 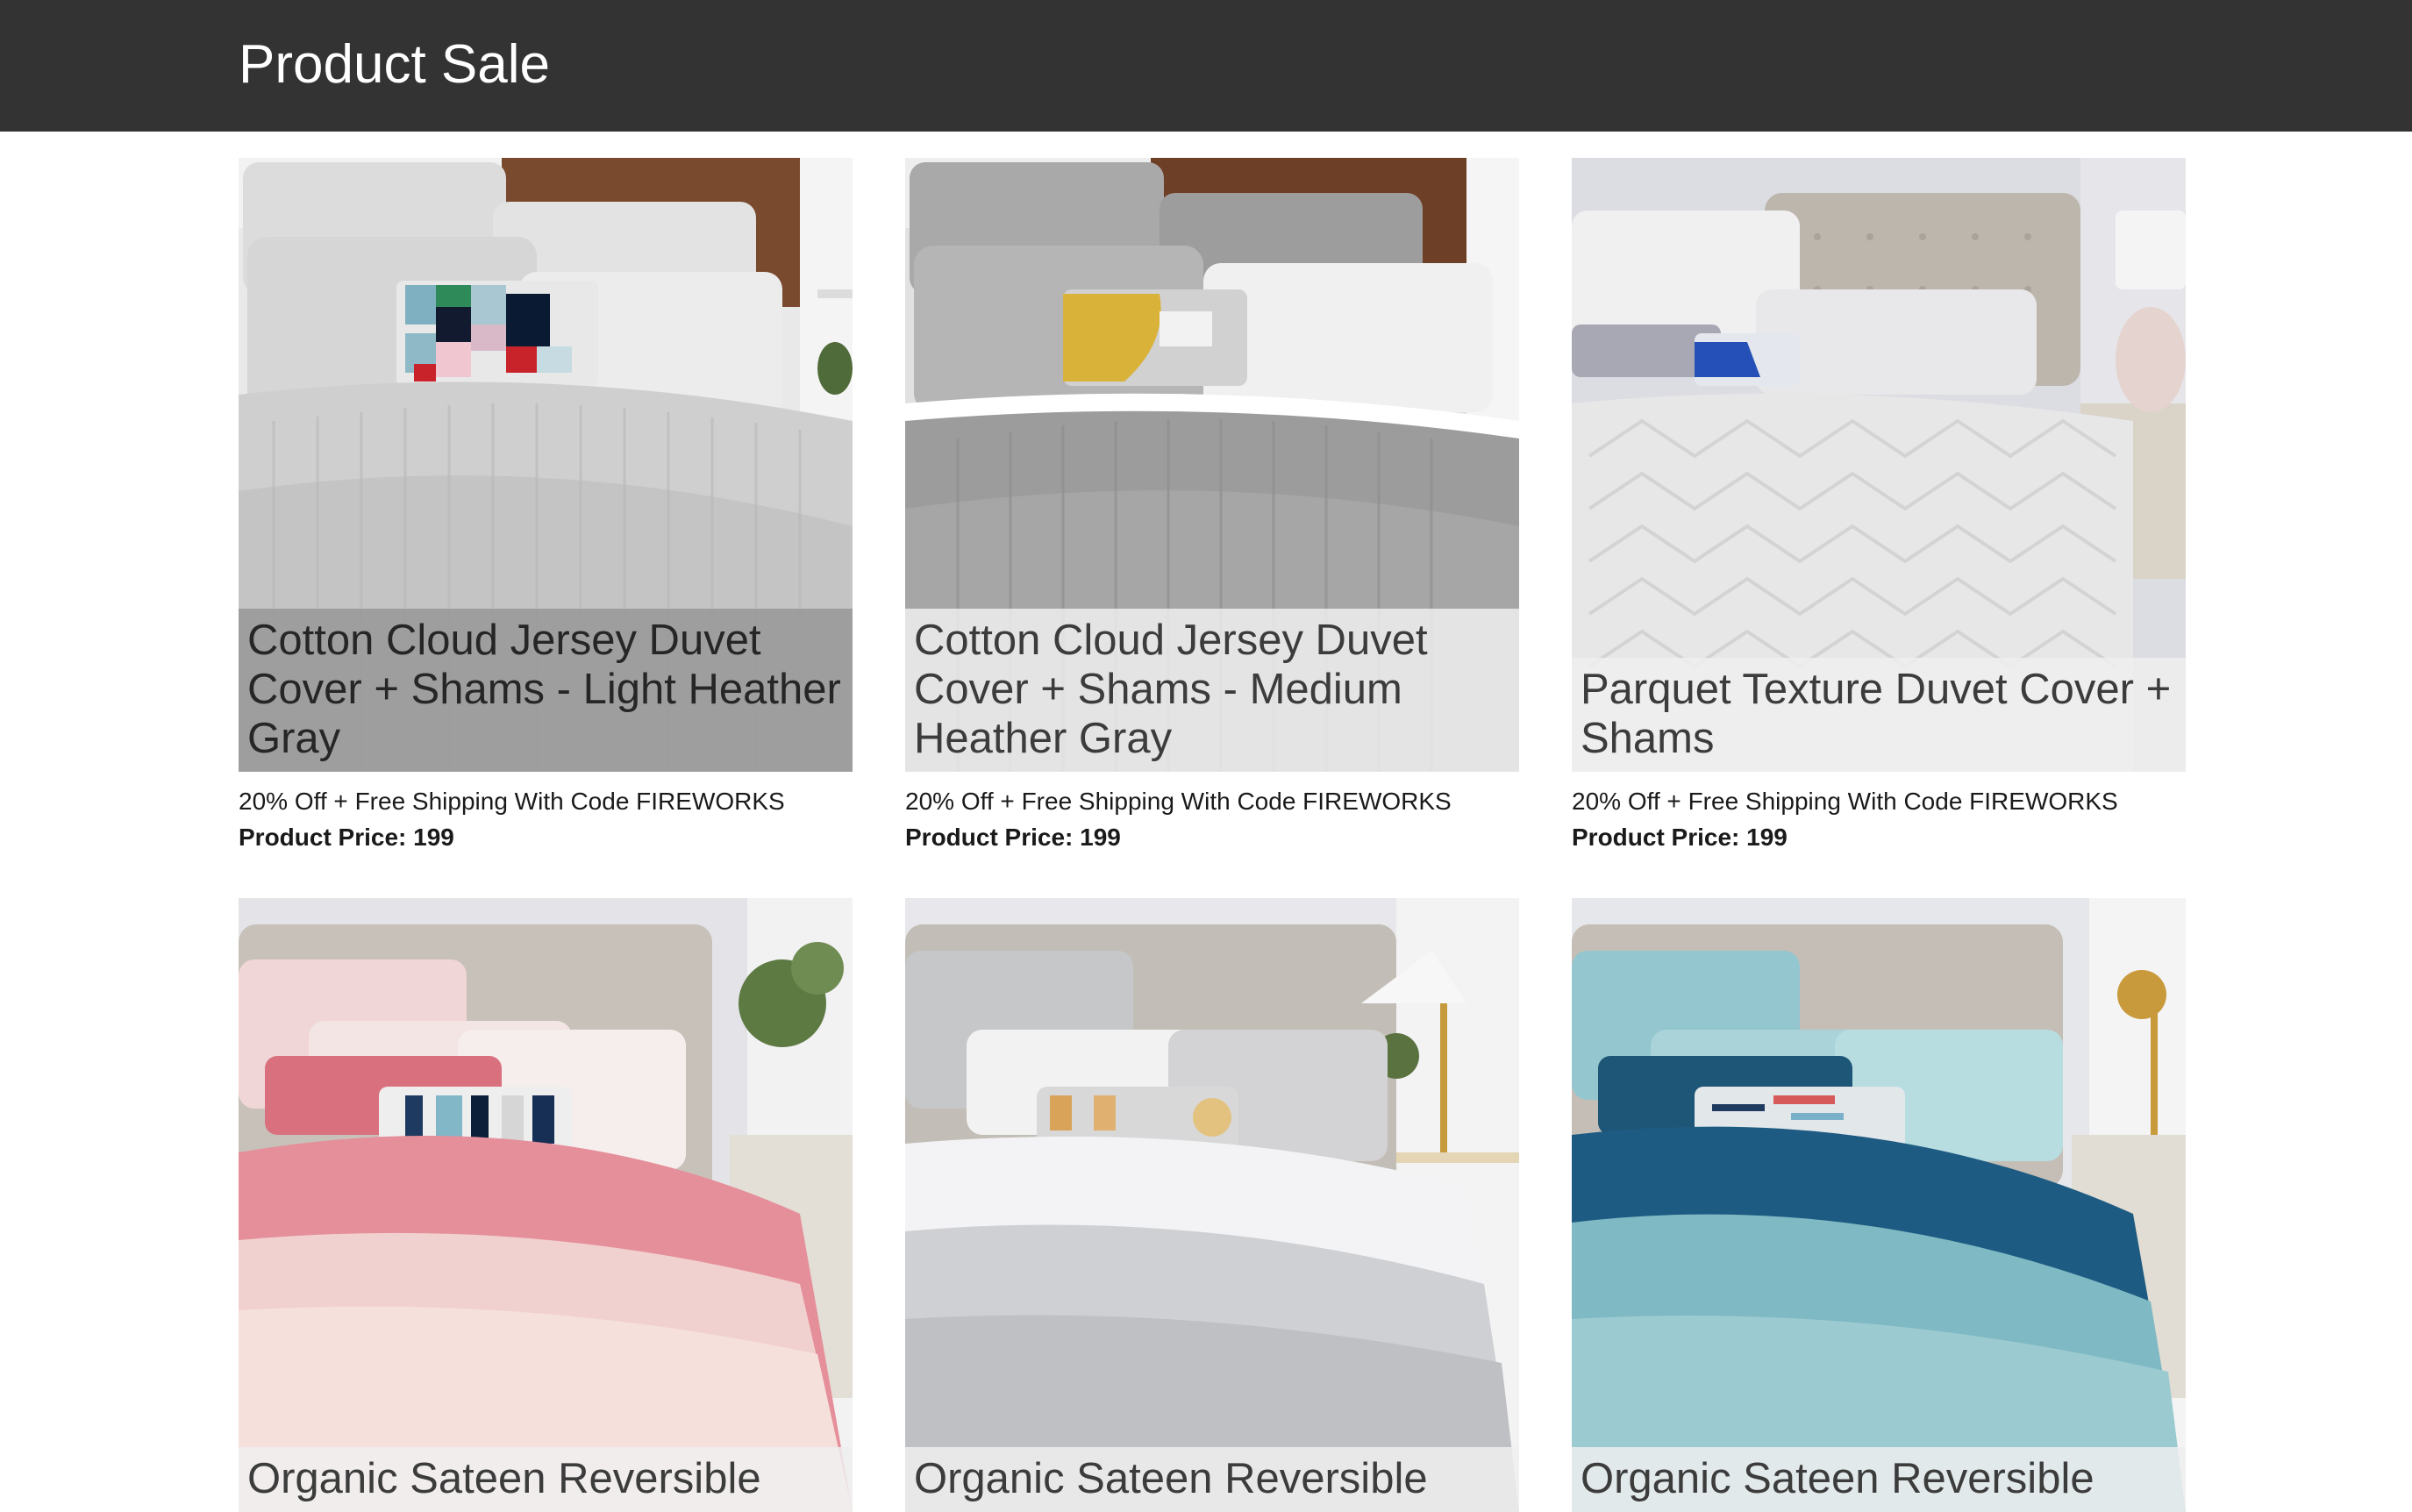 I want to click on bed-photo-blue-sateen, so click(x=1879, y=1205).